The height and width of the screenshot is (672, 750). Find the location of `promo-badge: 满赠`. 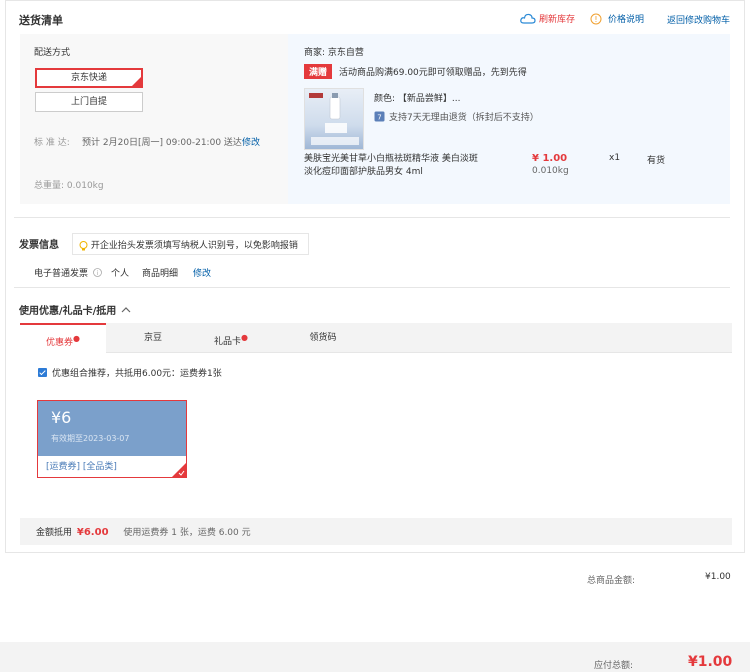

promo-badge: 满赠 is located at coordinates (318, 71).